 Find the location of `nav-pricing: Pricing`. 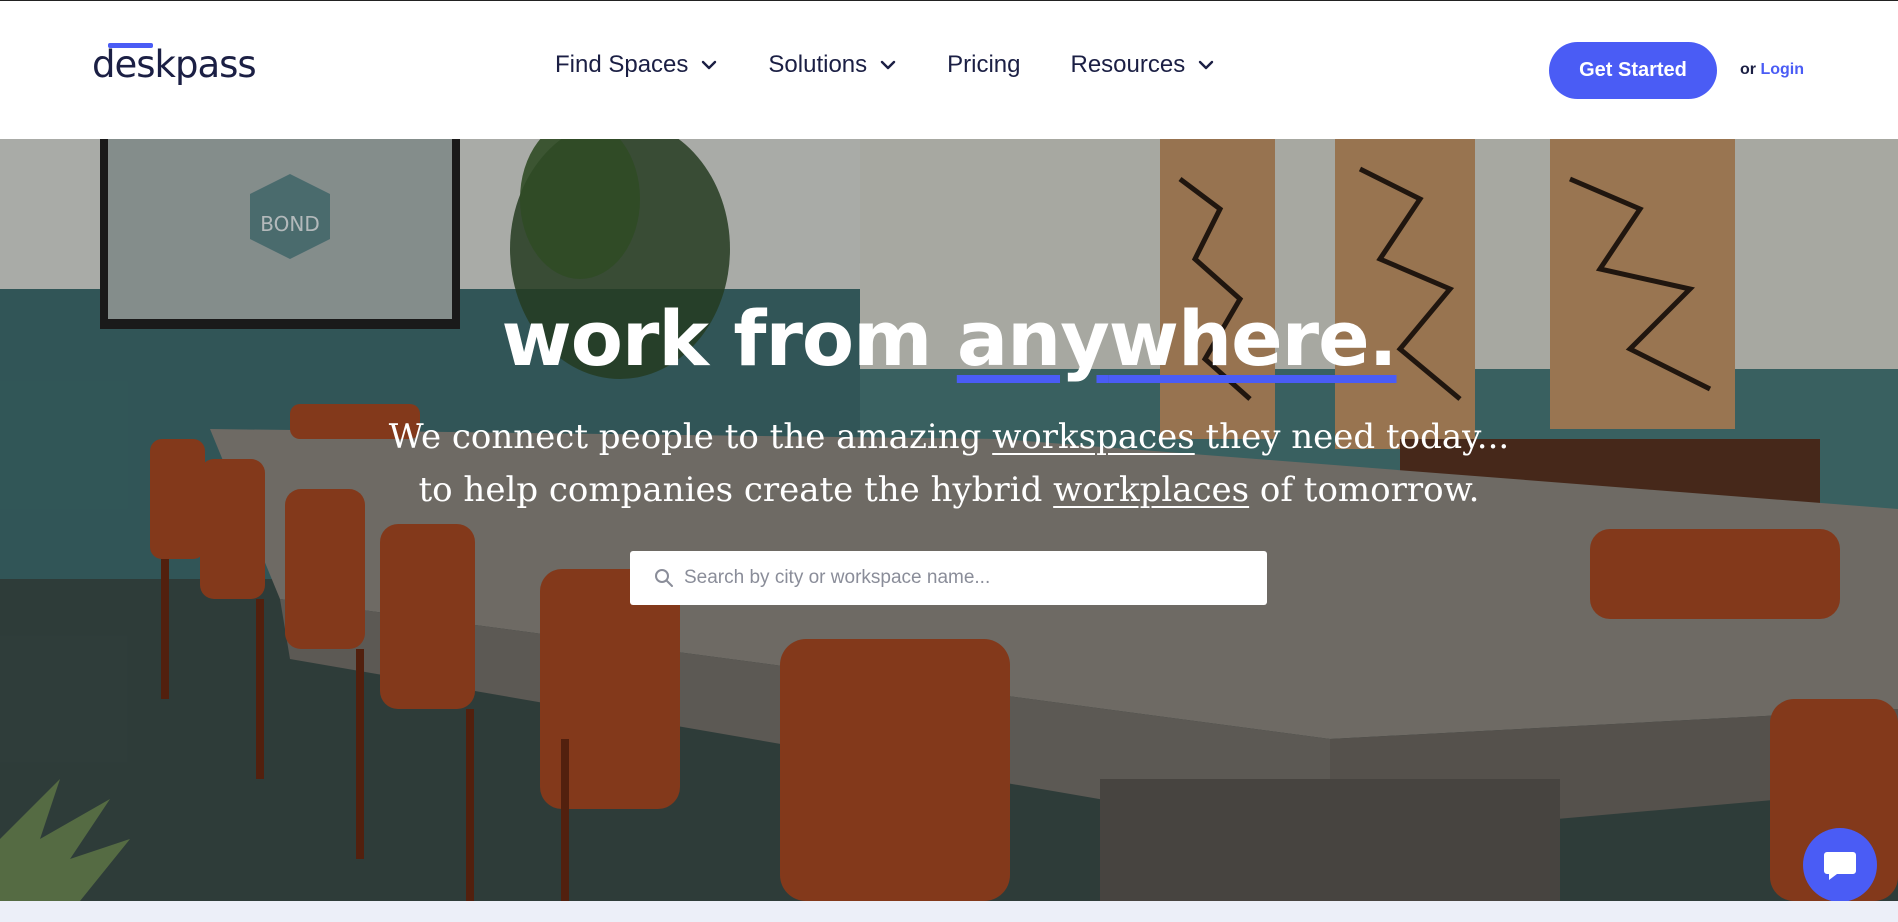

nav-pricing: Pricing is located at coordinates (983, 65).